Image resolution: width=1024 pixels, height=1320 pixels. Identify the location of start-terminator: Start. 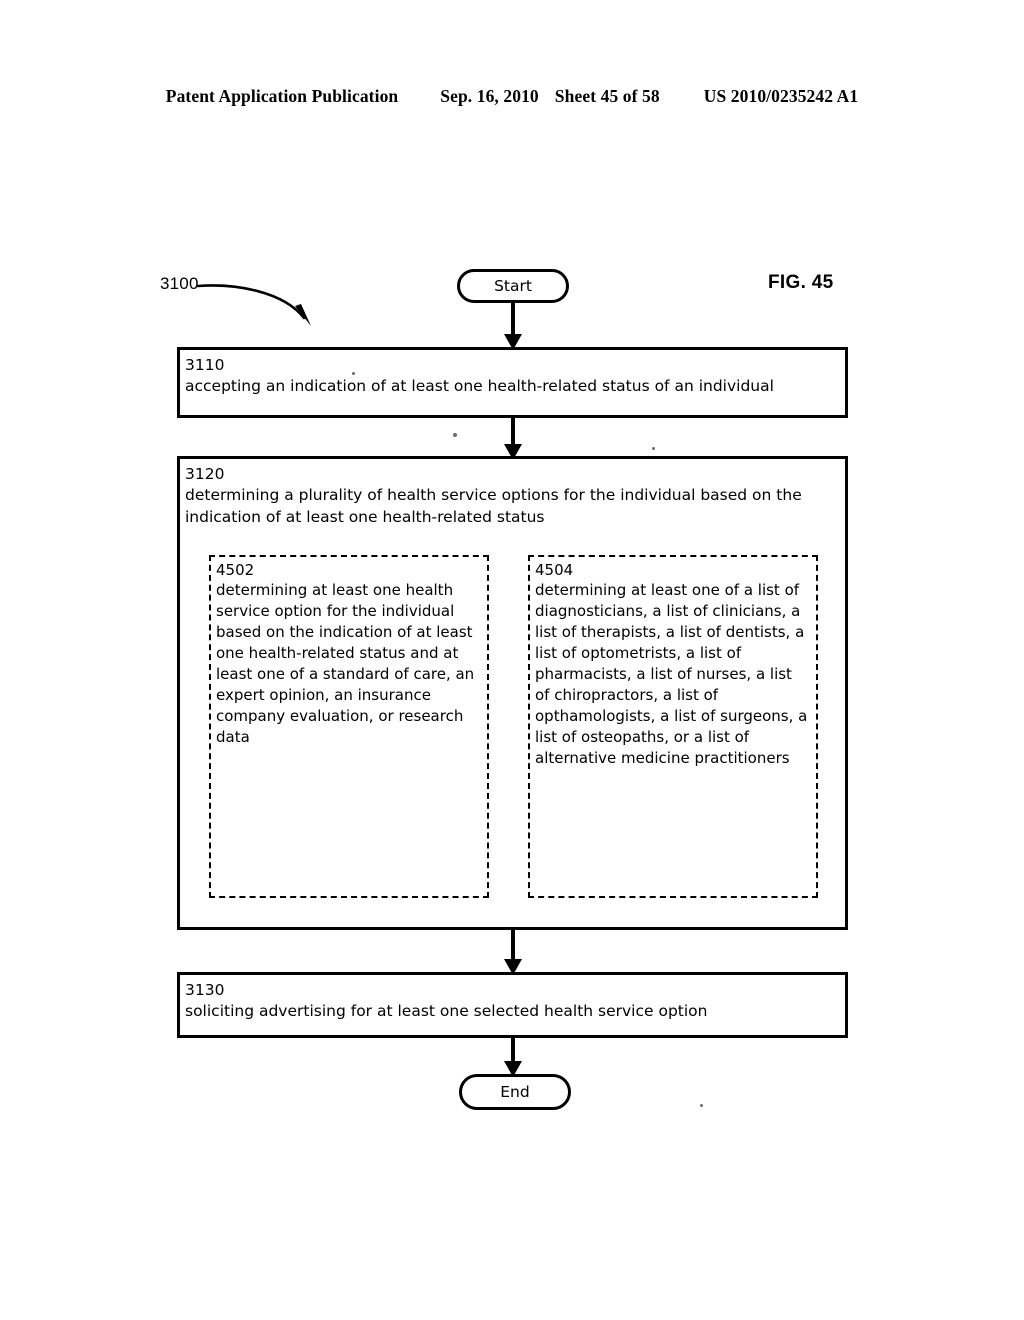
(513, 286).